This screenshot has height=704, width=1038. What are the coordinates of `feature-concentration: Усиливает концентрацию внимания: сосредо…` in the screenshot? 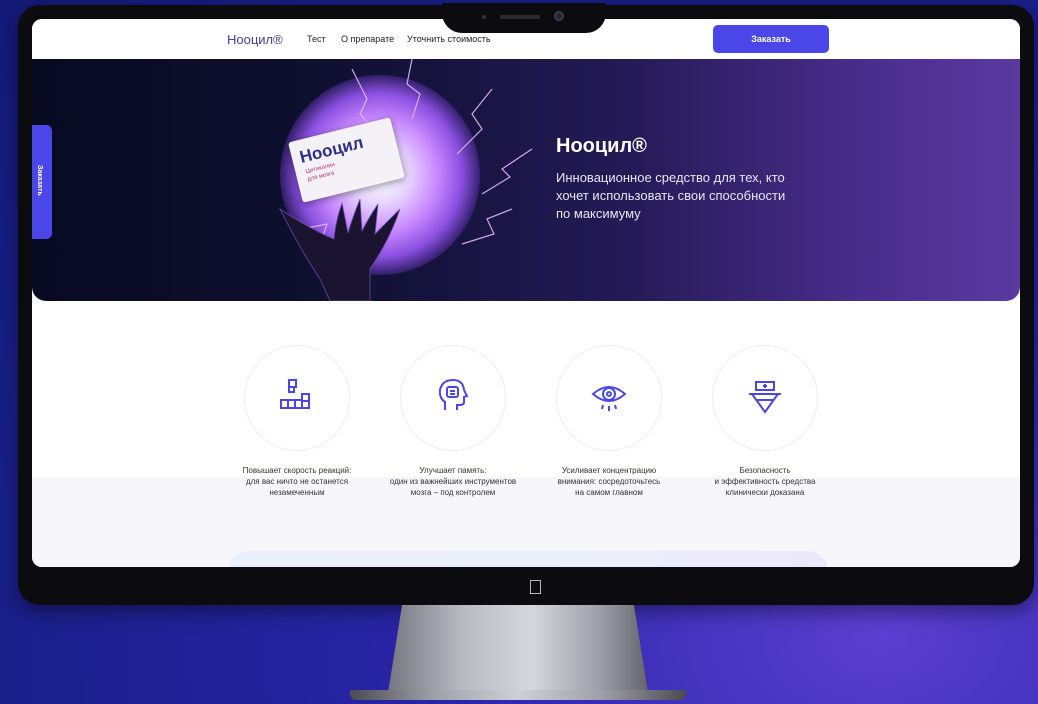 It's located at (609, 421).